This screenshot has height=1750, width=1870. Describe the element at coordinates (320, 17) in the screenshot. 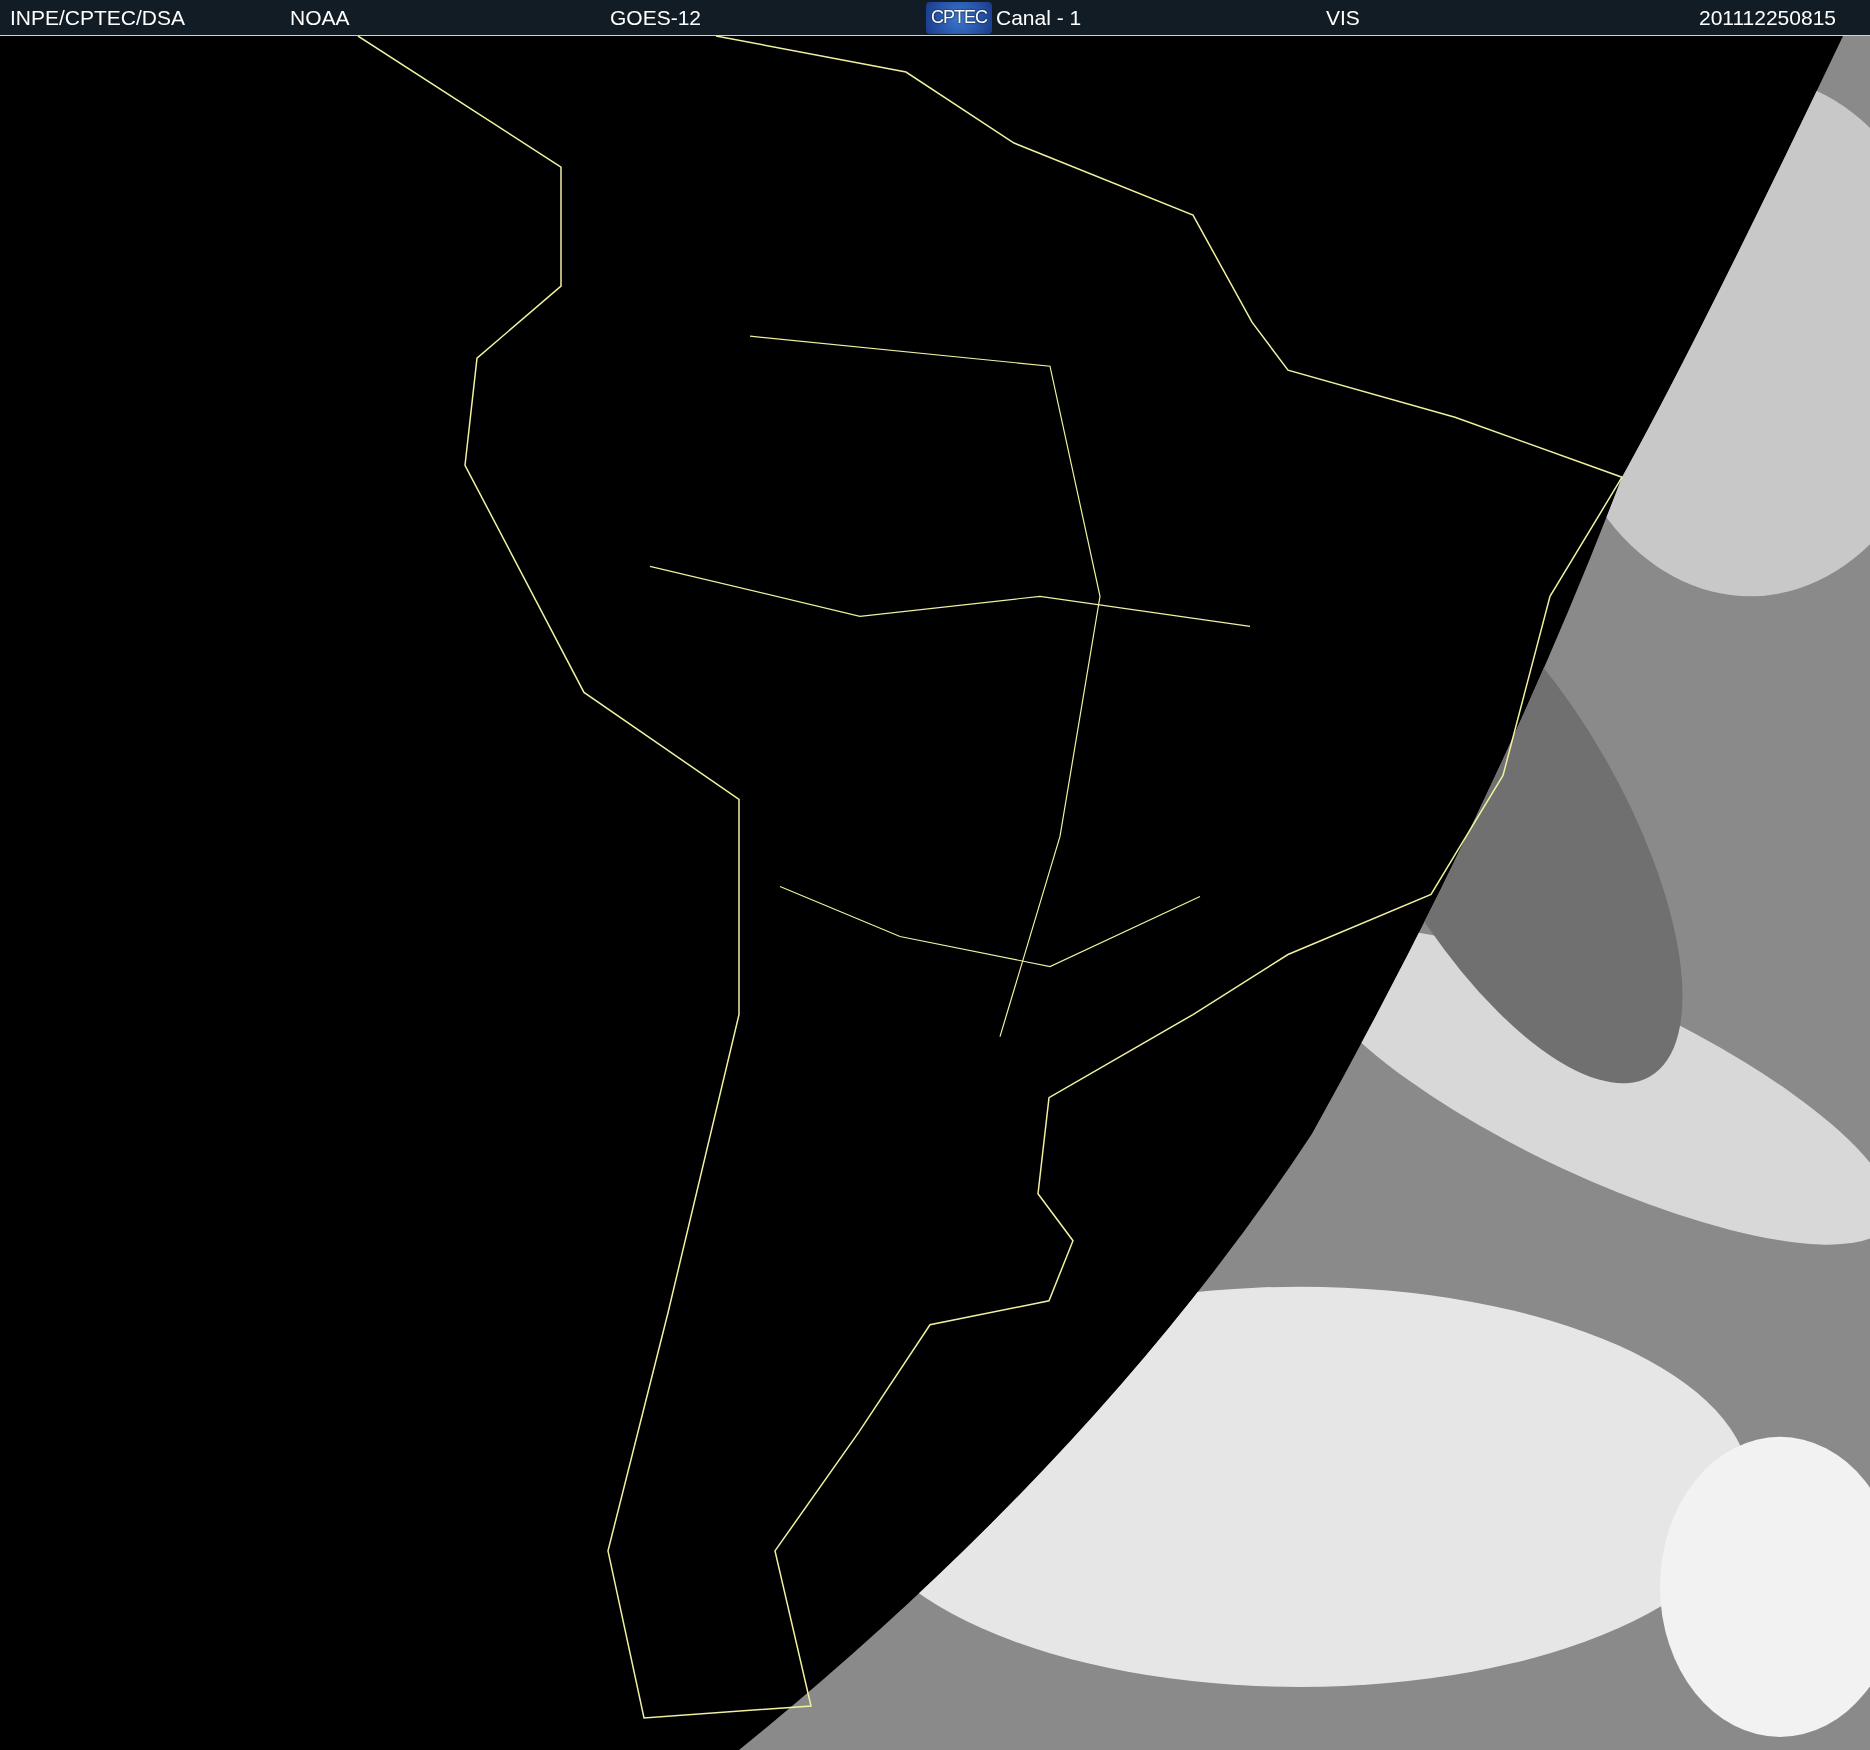

I see `header-label: NOAA` at that location.